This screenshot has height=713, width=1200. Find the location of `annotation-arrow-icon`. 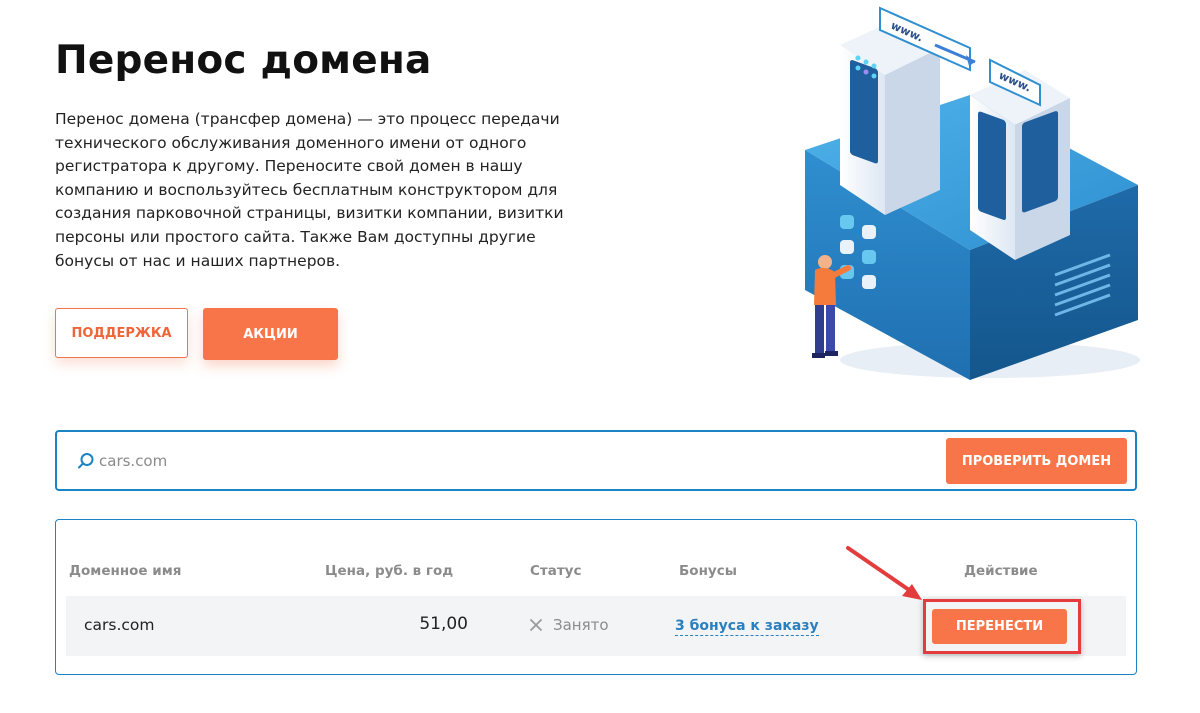

annotation-arrow-icon is located at coordinates (884, 573).